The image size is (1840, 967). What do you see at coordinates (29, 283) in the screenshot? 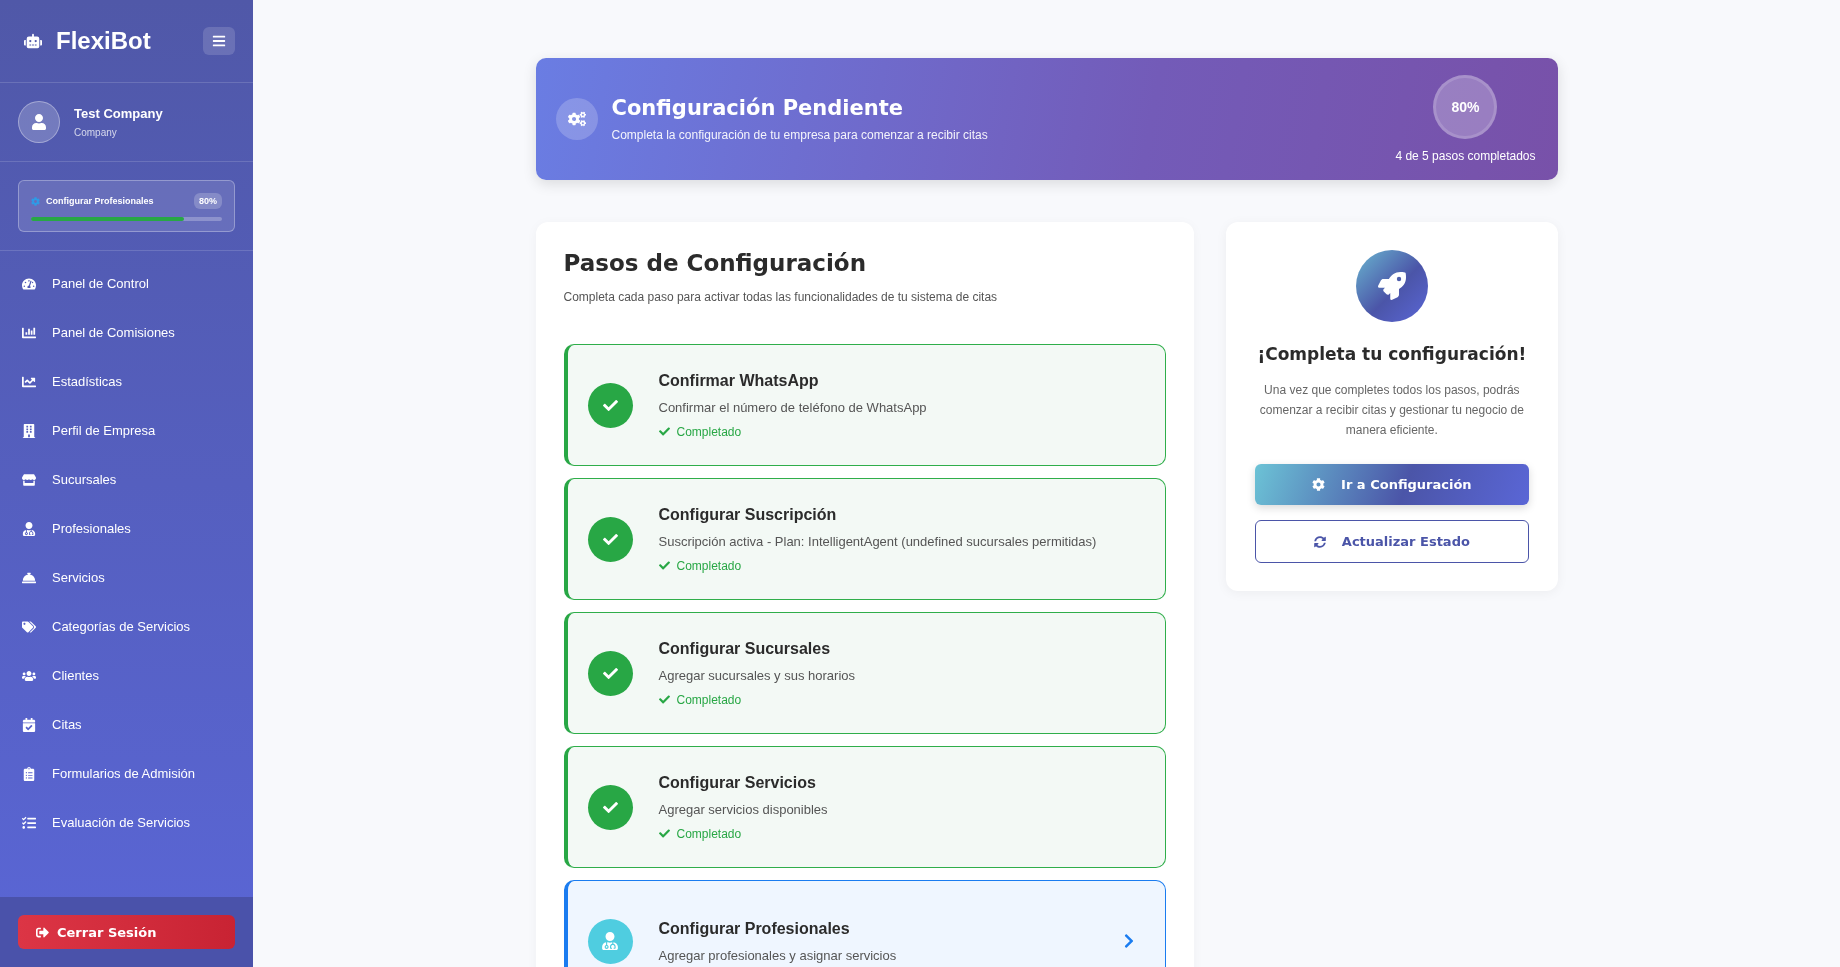
I see `gauge-icon` at bounding box center [29, 283].